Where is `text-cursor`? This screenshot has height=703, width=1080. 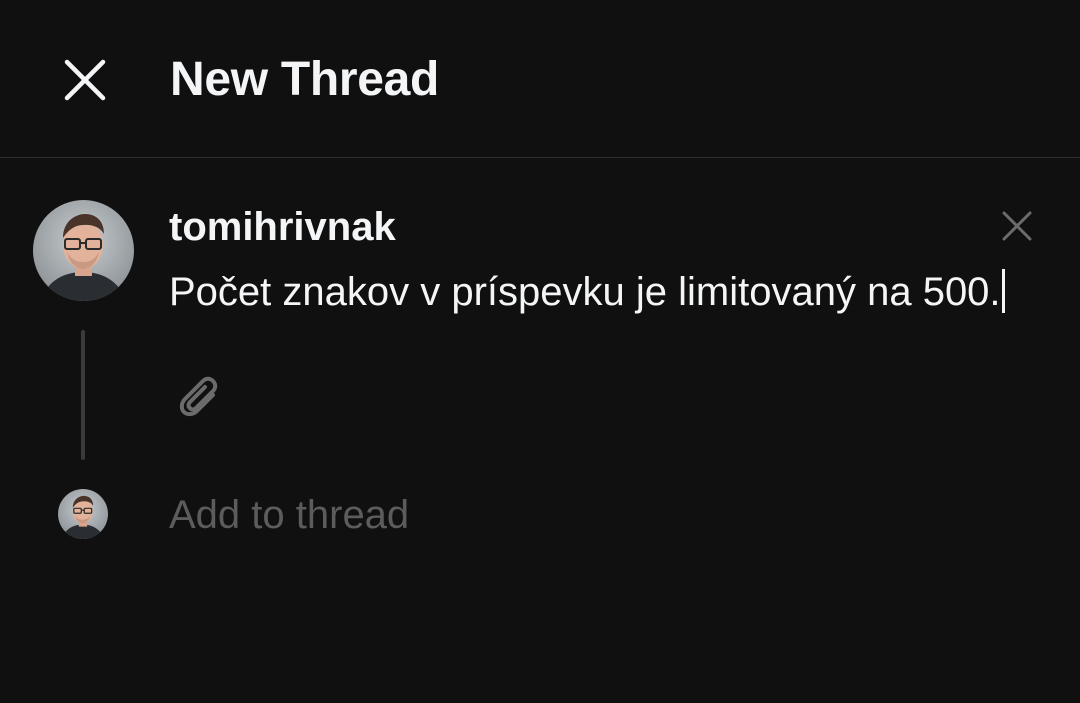 text-cursor is located at coordinates (1003, 291).